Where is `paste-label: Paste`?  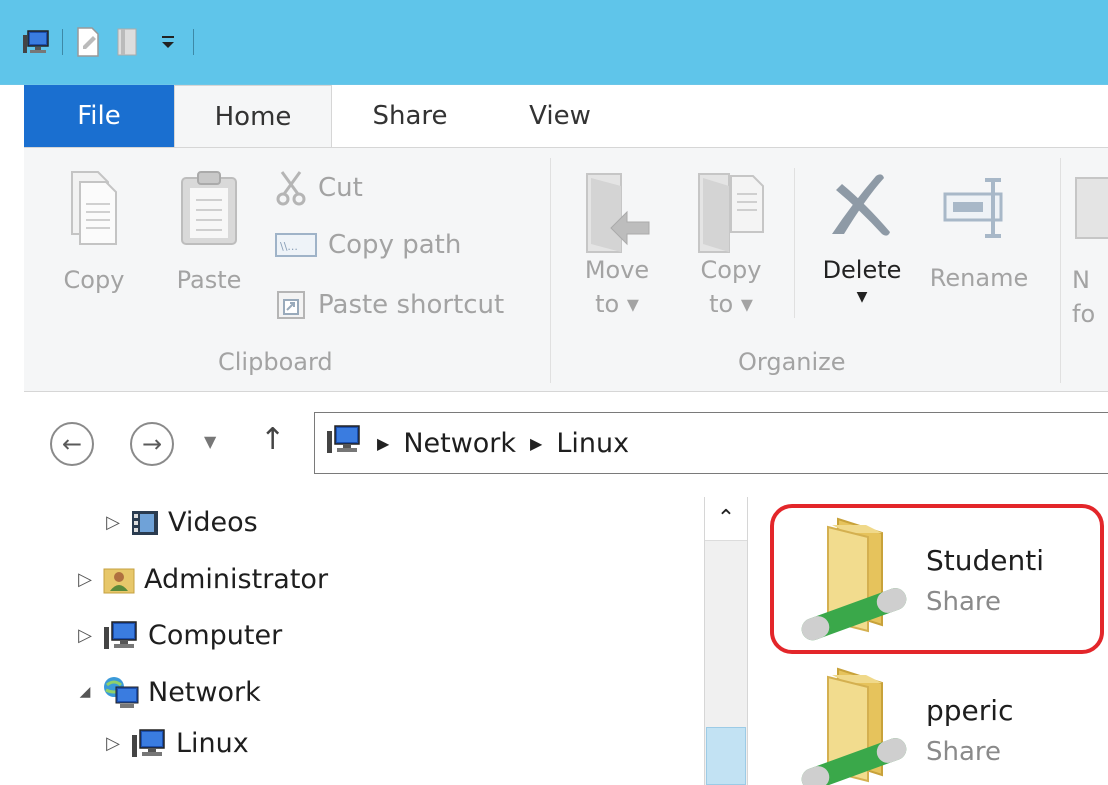
paste-label: Paste is located at coordinates (209, 280).